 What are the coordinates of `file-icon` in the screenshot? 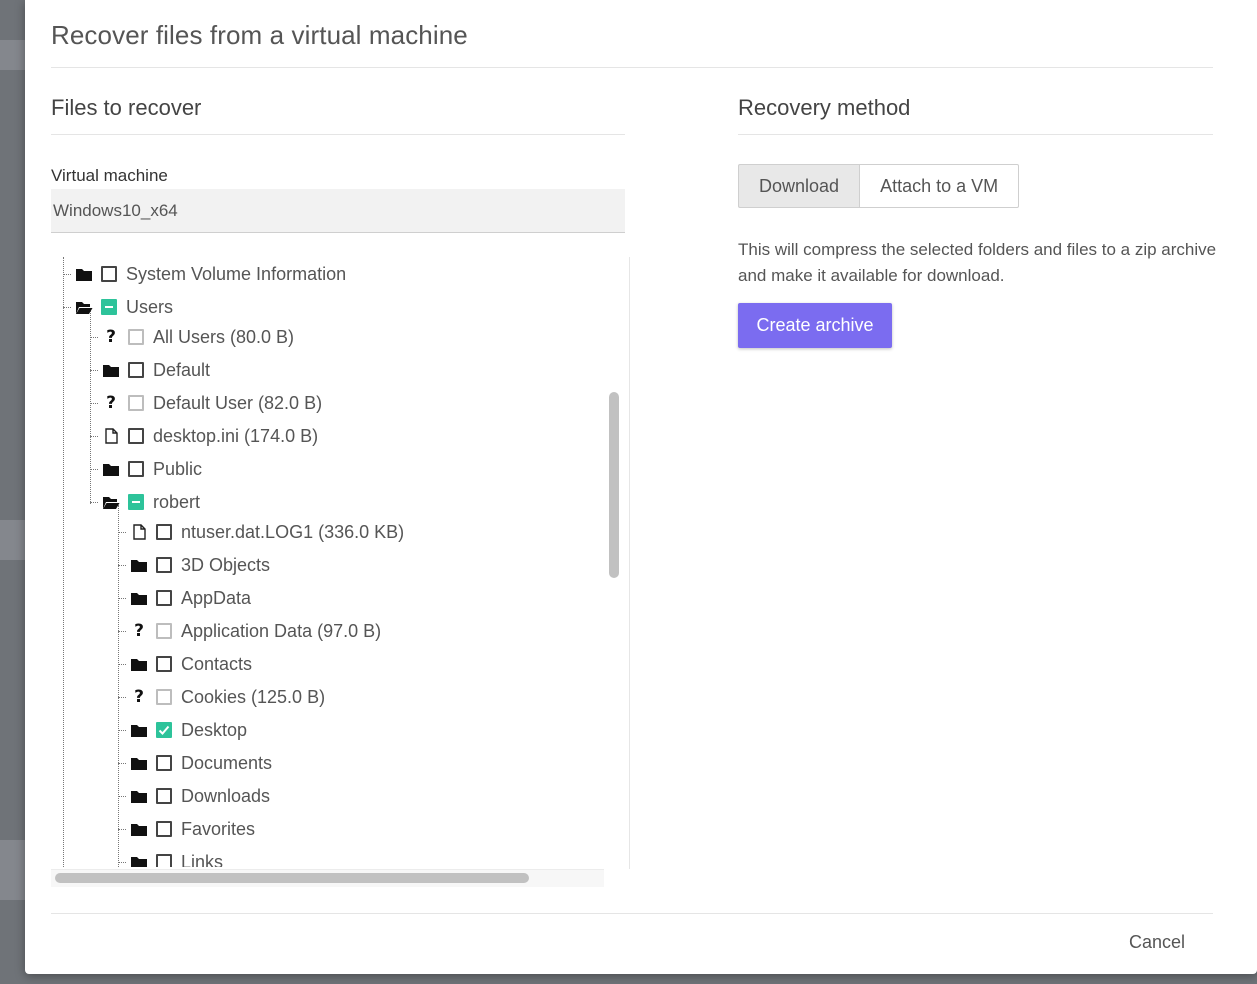 It's located at (139, 532).